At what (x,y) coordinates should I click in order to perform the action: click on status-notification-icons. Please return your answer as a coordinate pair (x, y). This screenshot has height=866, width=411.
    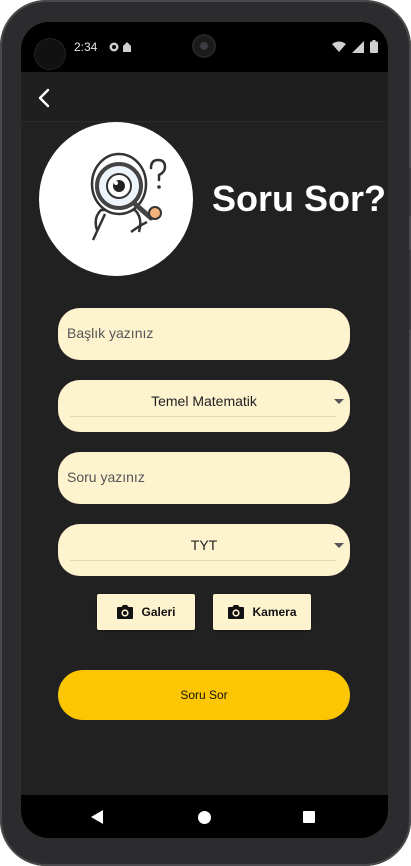
    Looking at the image, I should click on (122, 49).